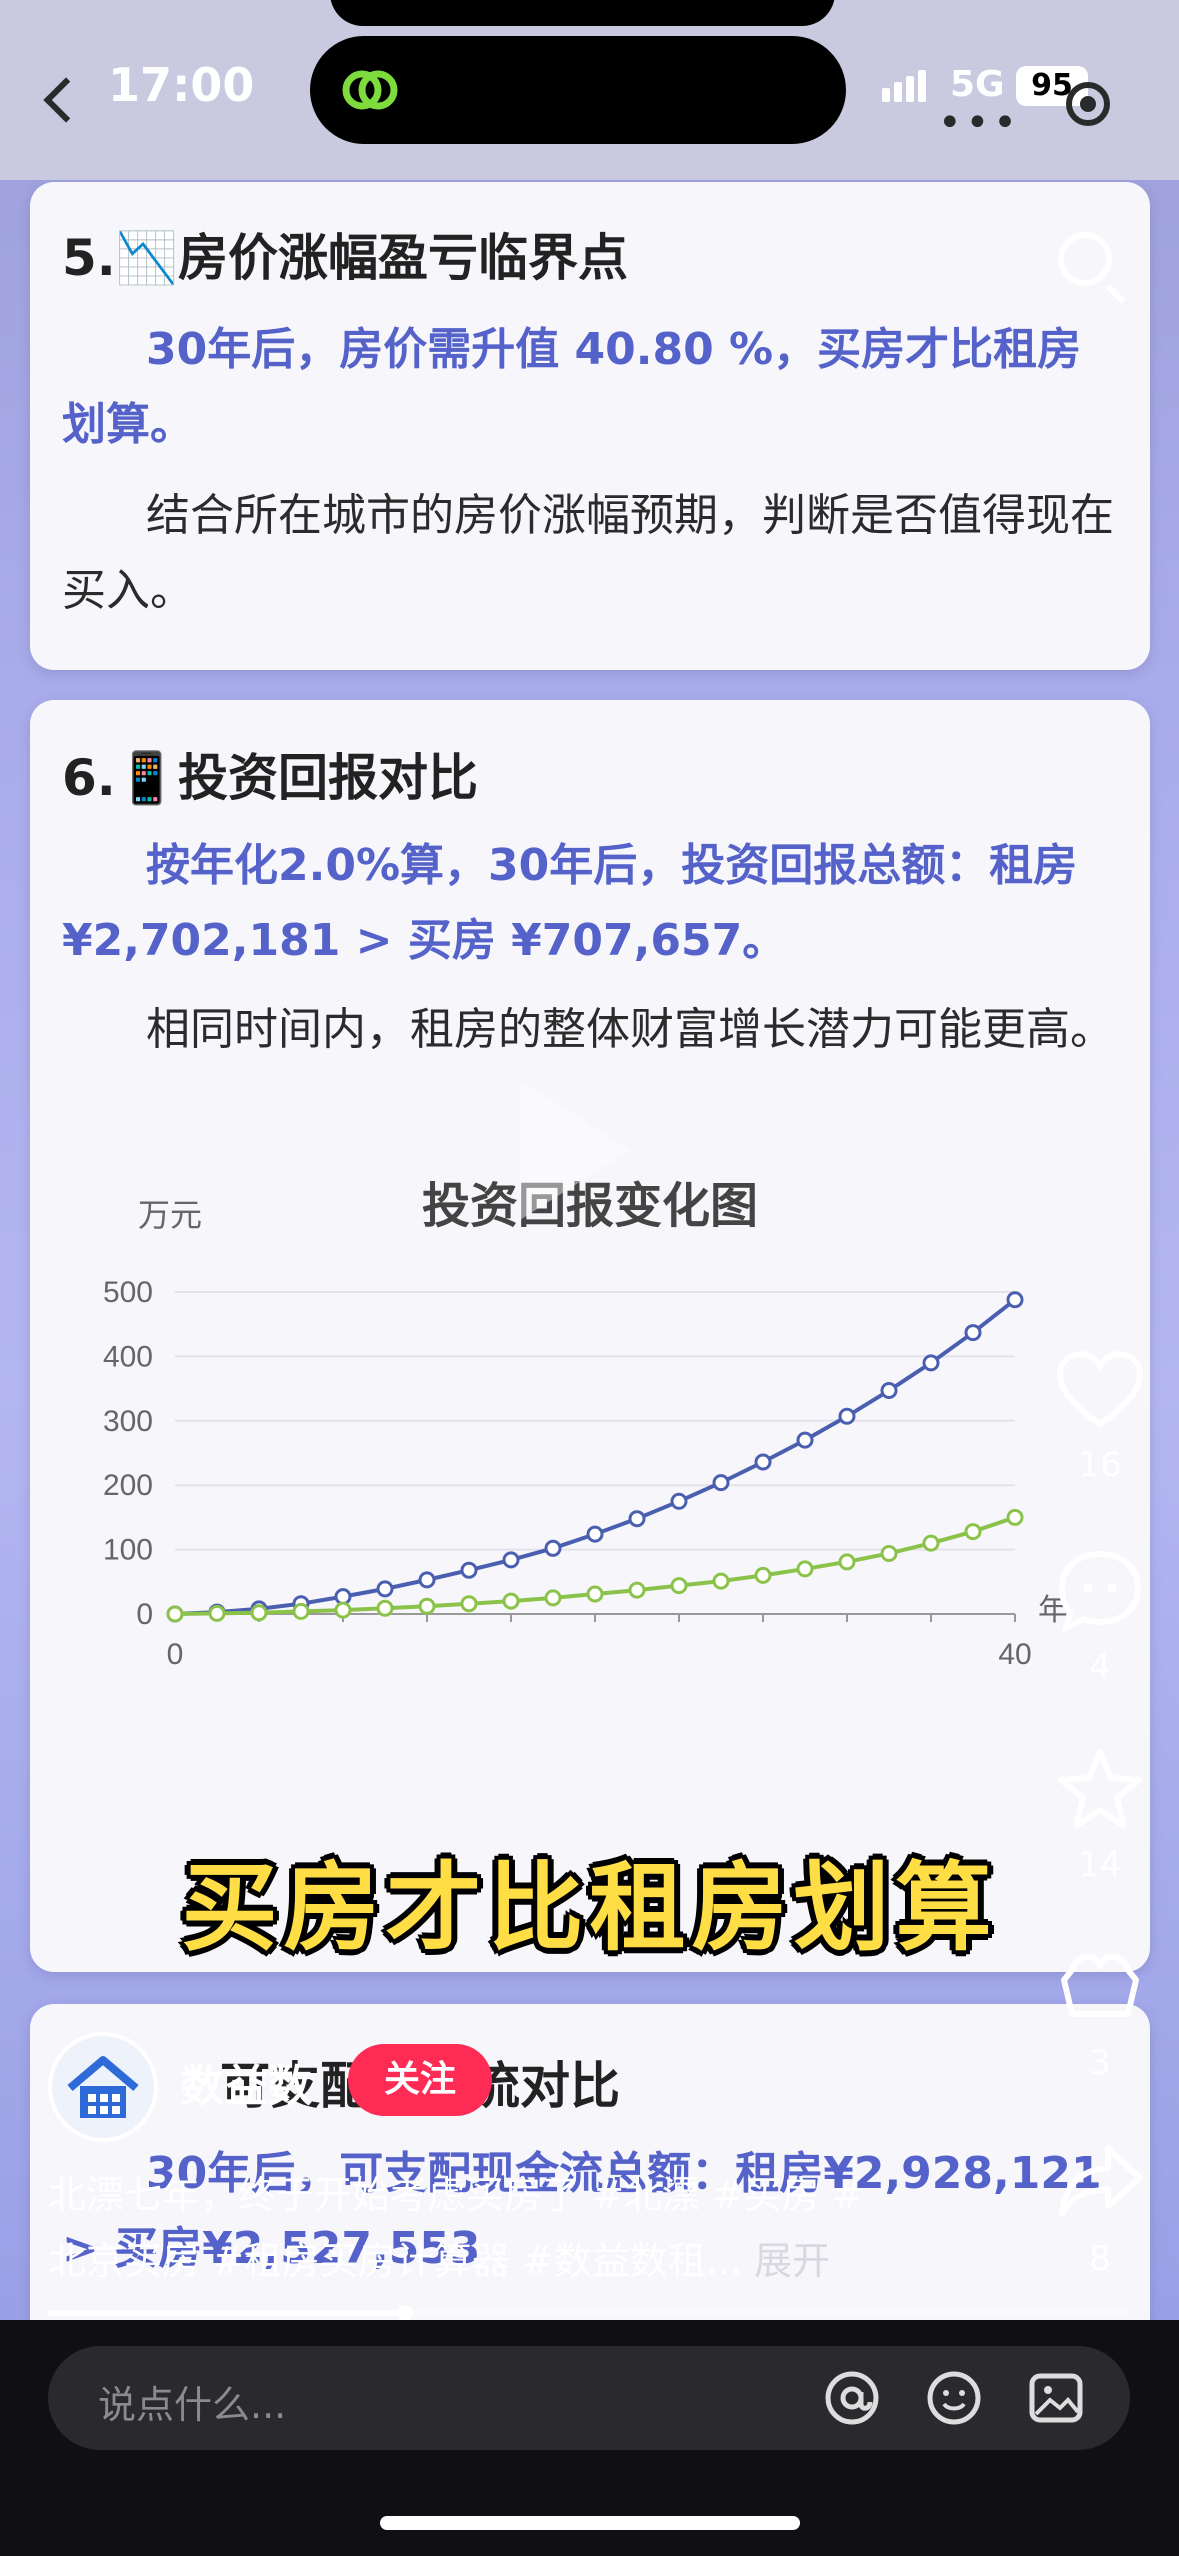 This screenshot has height=2556, width=1179. What do you see at coordinates (1100, 1465) in the screenshot?
I see `like-count: 16` at bounding box center [1100, 1465].